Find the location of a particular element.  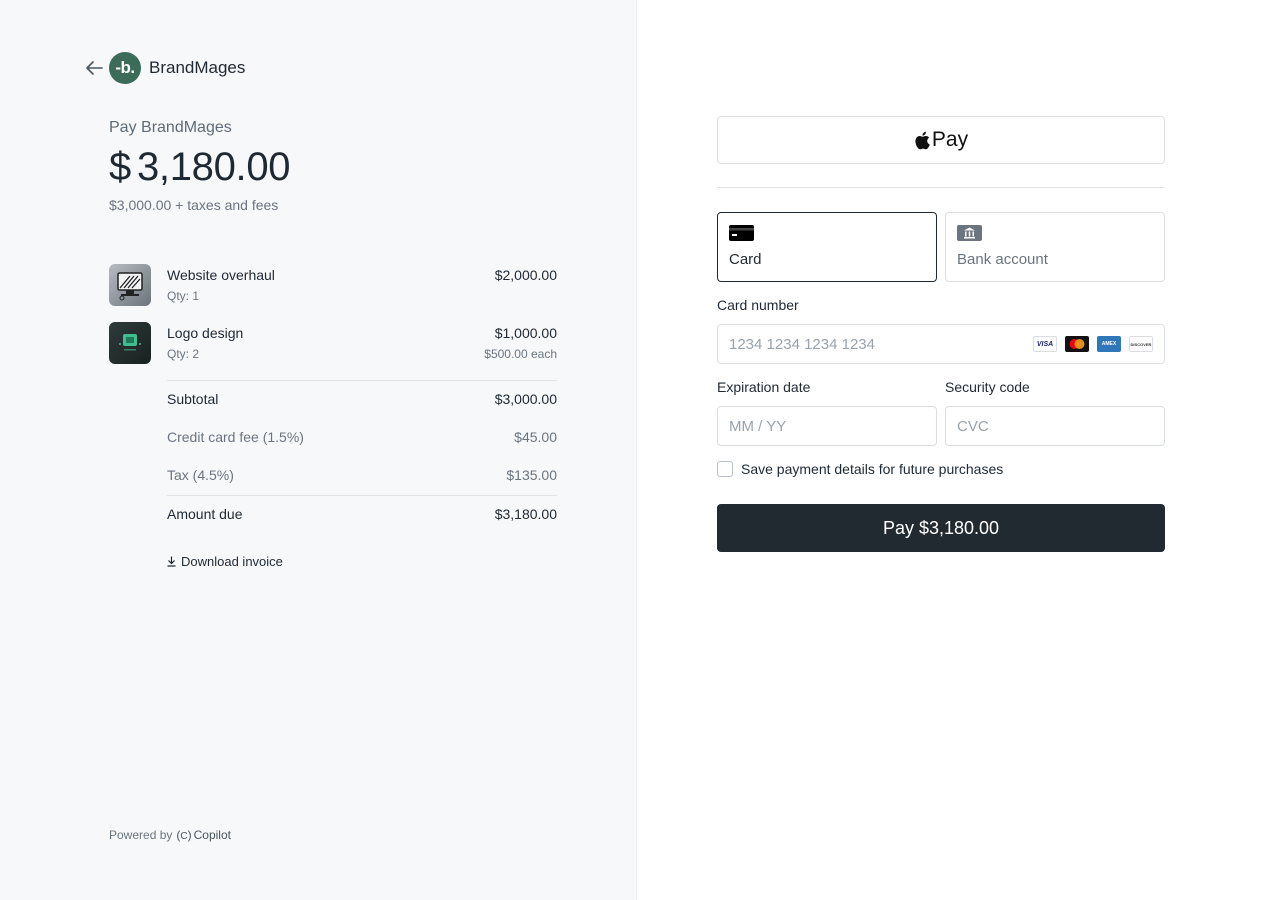

subtotal-label: Subtotal is located at coordinates (193, 399).